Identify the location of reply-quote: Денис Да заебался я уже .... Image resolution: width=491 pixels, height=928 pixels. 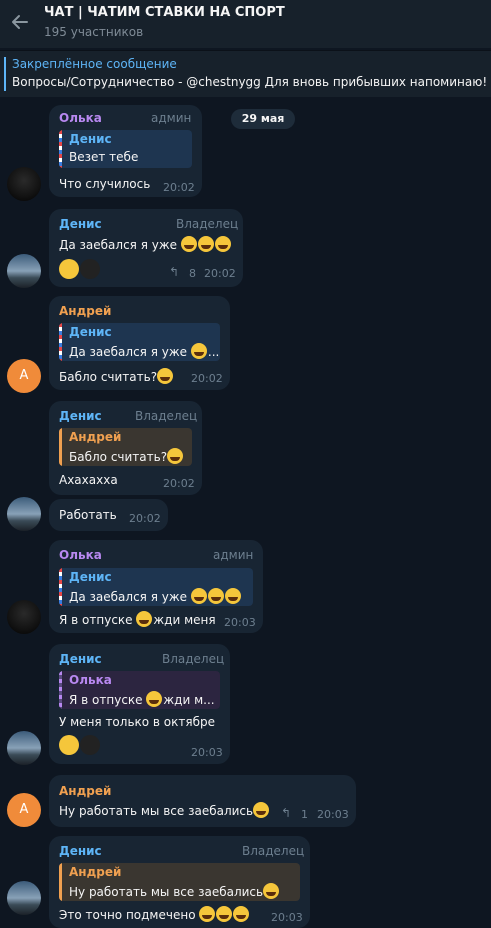
(139, 342).